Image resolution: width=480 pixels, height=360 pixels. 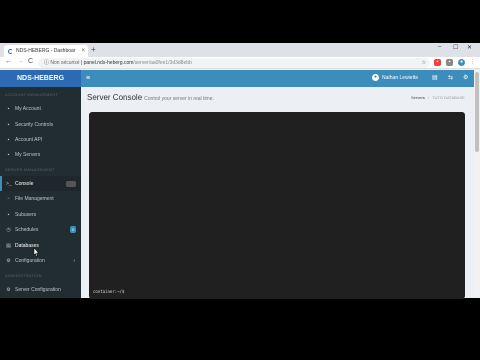 What do you see at coordinates (40, 78) in the screenshot?
I see `brand-logo: NDS-HEBERG` at bounding box center [40, 78].